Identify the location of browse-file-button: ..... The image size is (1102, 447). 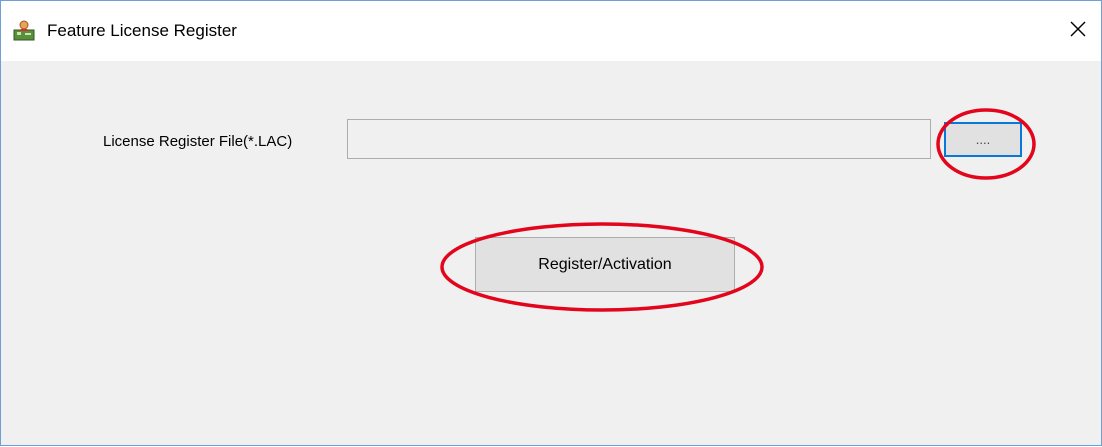
(983, 139).